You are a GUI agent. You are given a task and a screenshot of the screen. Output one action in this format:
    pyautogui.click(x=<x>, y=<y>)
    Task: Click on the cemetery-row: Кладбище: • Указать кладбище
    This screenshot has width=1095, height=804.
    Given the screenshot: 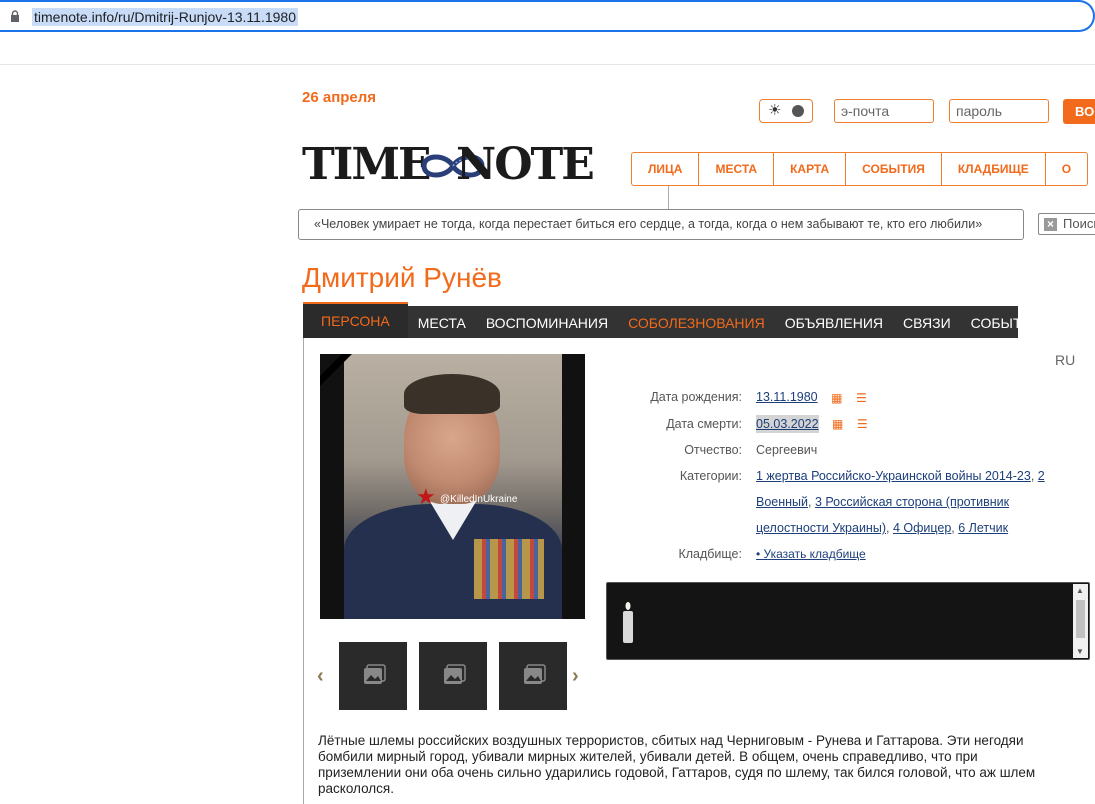 What is the action you would take?
    pyautogui.click(x=841, y=554)
    